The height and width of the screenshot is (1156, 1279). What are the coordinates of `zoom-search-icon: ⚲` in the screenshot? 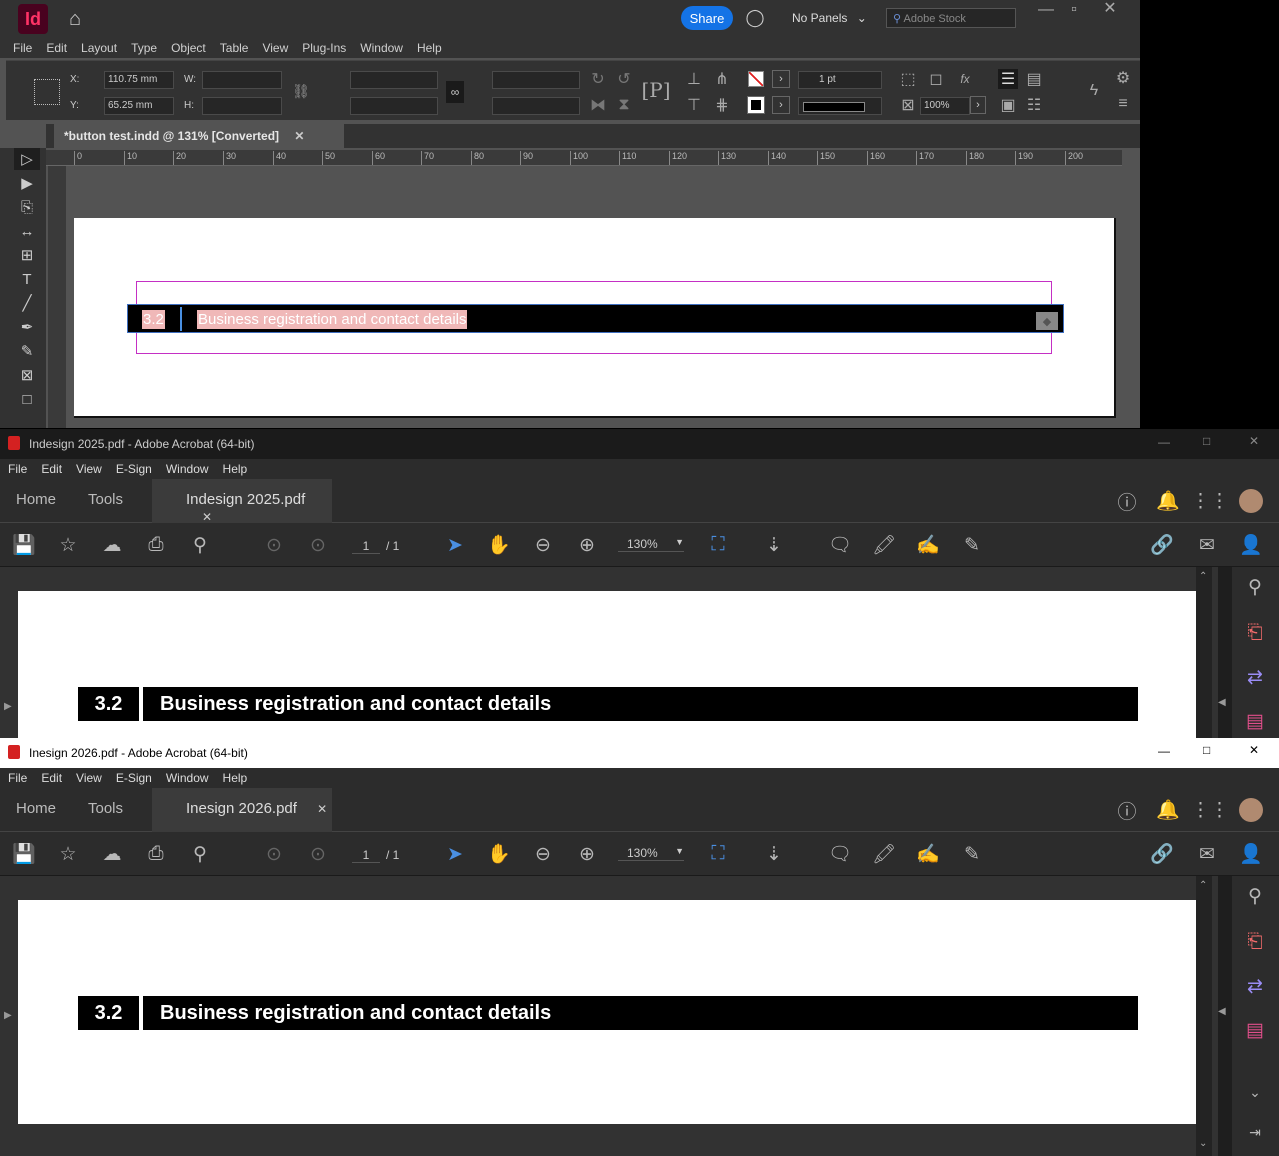 It's located at (200, 854).